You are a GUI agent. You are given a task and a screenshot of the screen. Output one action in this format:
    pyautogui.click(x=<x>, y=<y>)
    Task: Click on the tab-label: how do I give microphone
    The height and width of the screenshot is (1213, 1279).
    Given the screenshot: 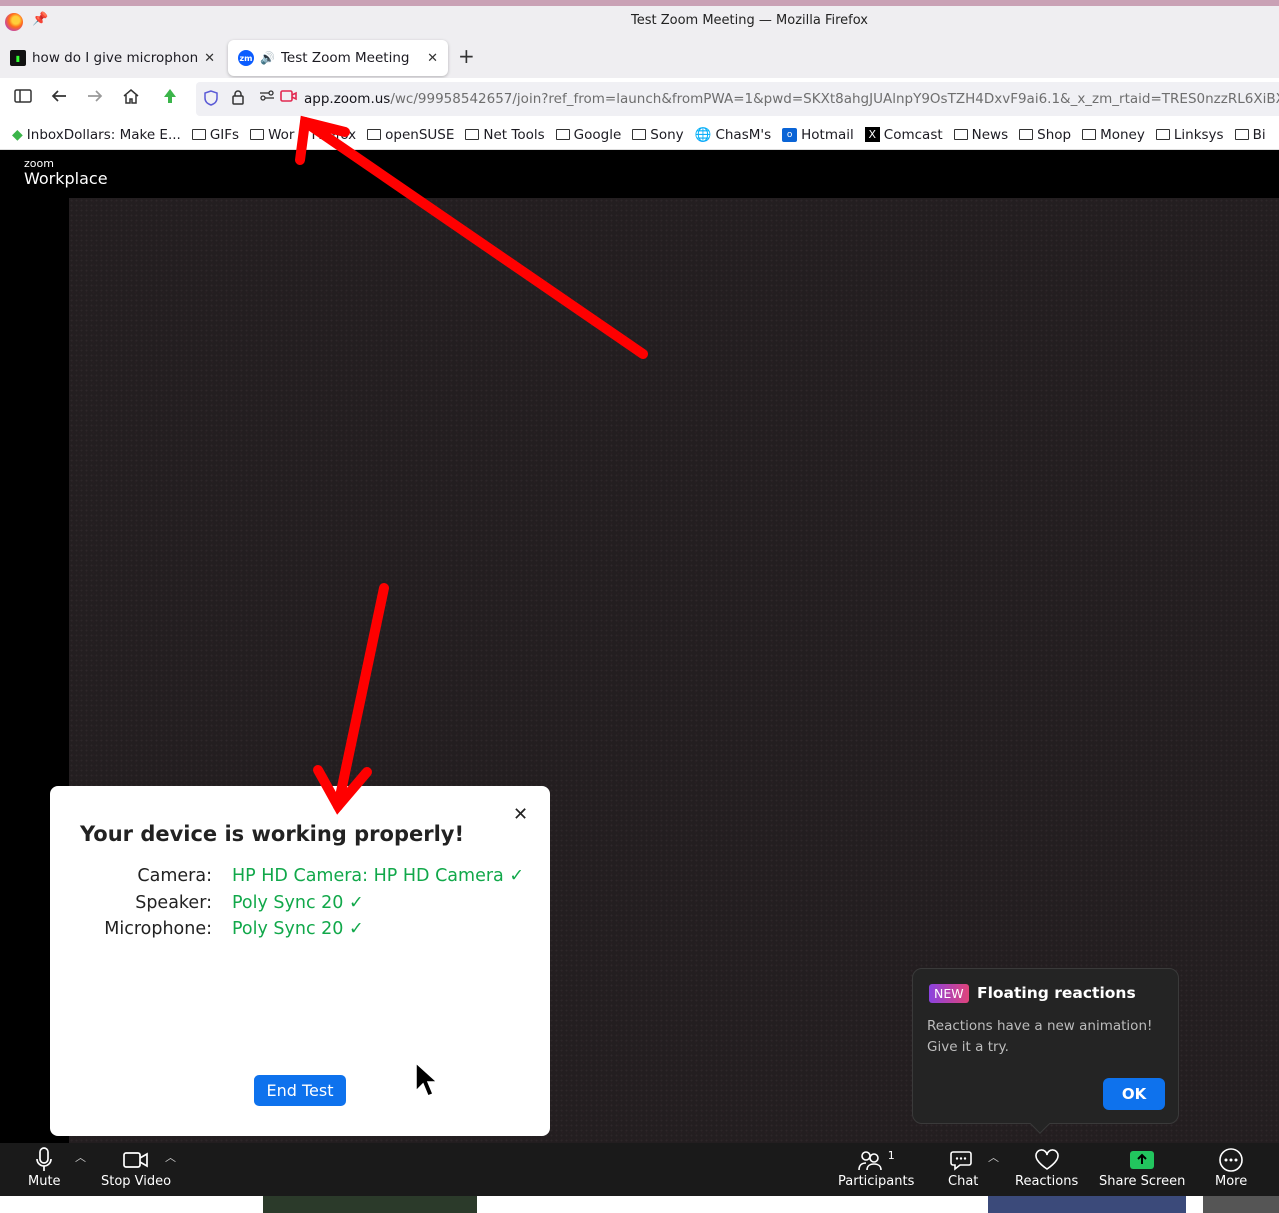 What is the action you would take?
    pyautogui.click(x=115, y=58)
    